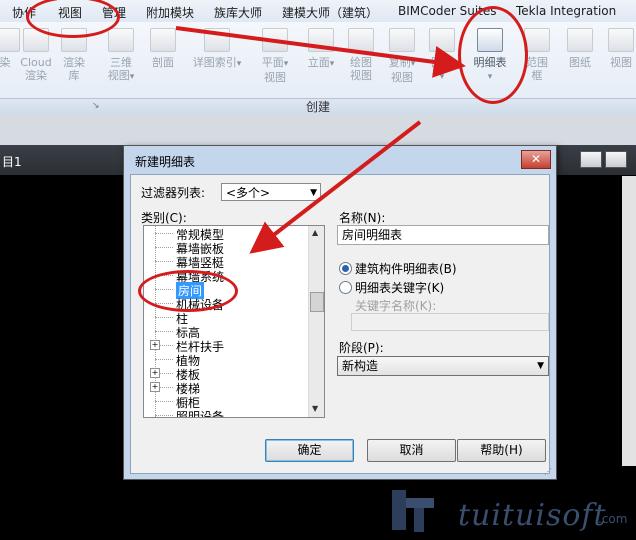 The width and height of the screenshot is (636, 540). I want to click on tab-tekla: Tekla Integration, so click(566, 11).